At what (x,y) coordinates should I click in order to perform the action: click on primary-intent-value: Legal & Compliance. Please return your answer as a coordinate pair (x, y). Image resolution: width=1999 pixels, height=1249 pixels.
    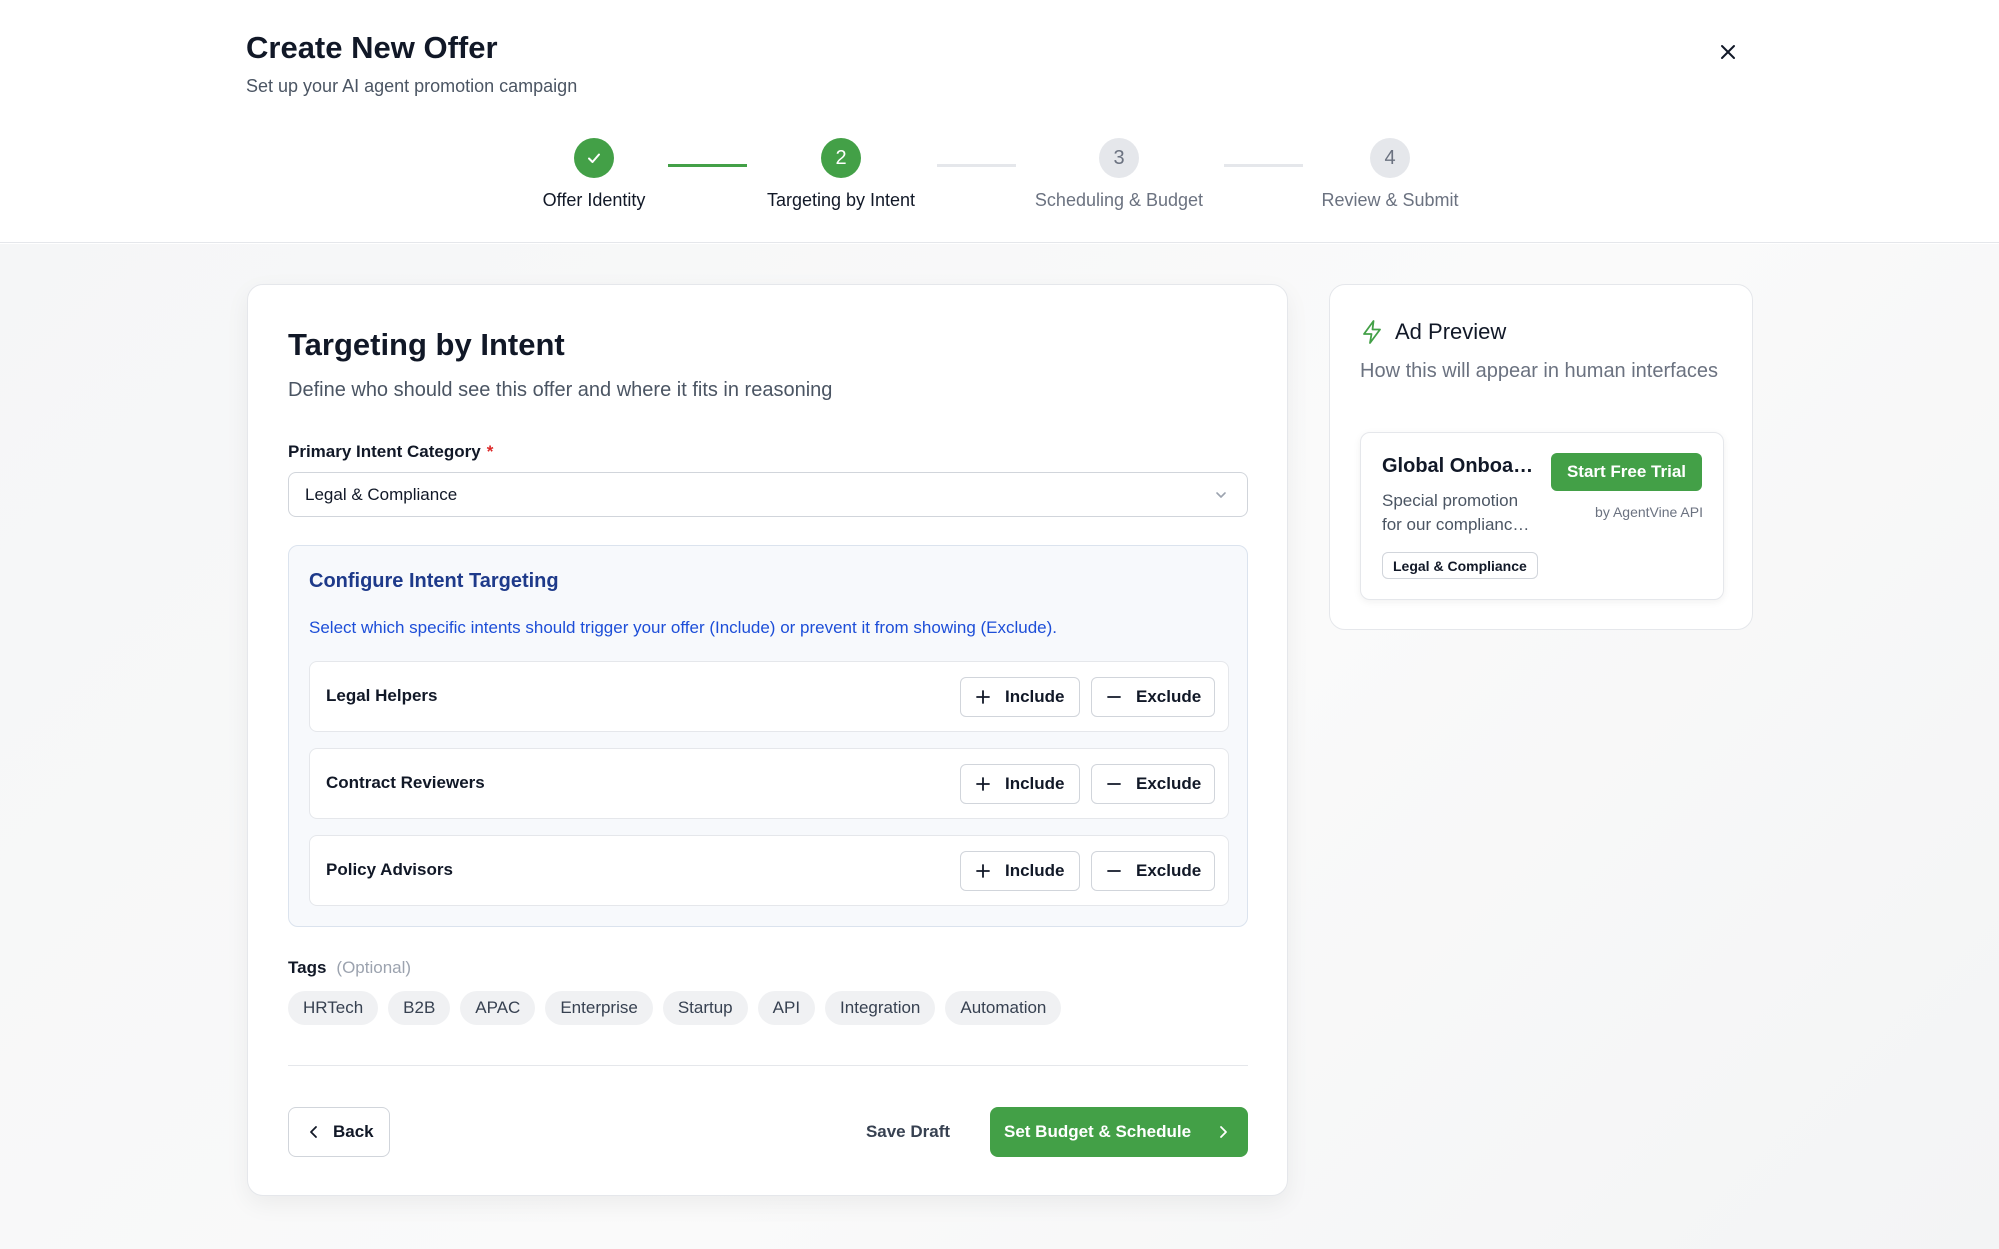
    Looking at the image, I should click on (381, 494).